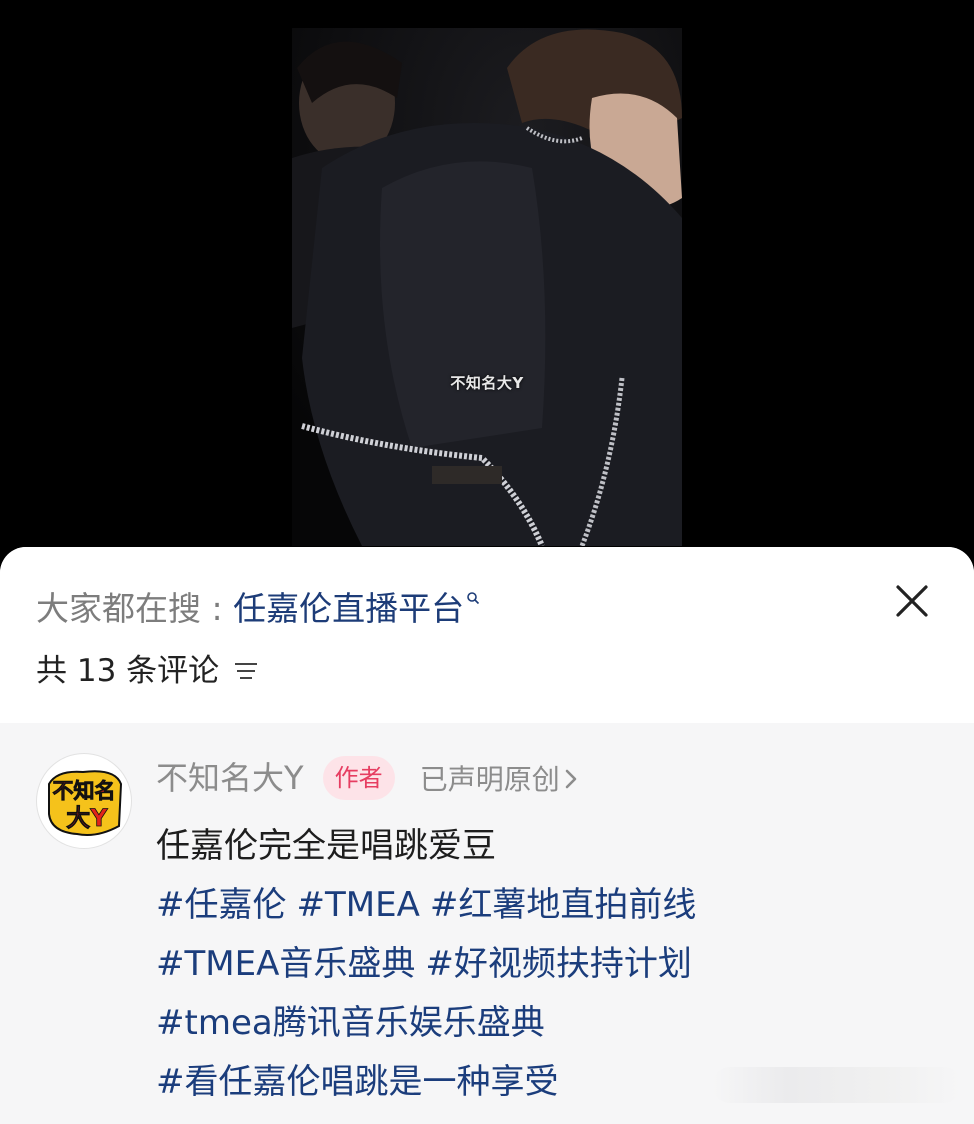 Image resolution: width=974 pixels, height=1124 pixels. I want to click on hashtag-link: #任嘉伦, so click(221, 905).